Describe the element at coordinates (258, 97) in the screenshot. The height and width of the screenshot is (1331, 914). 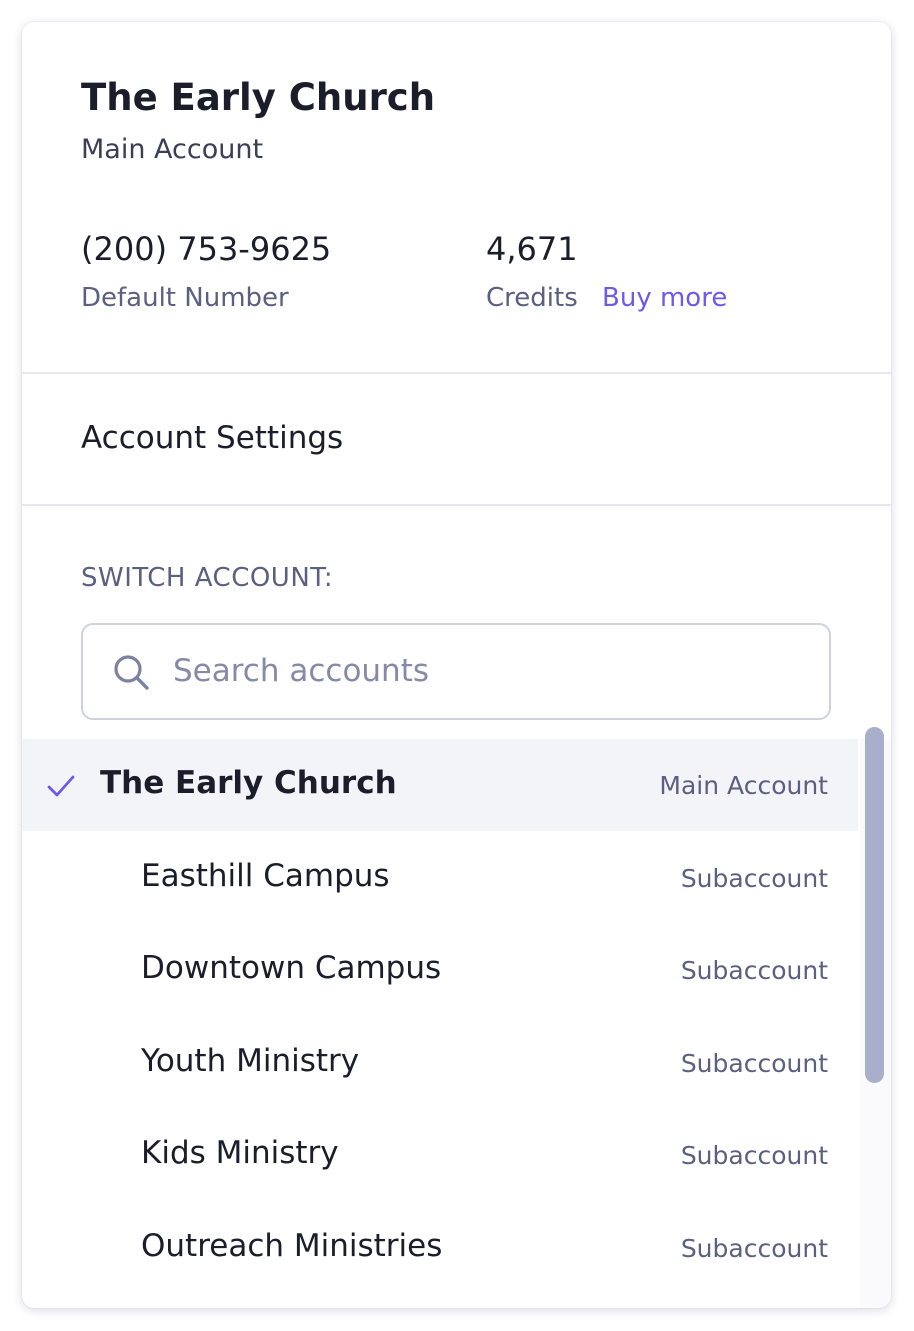
I see `account-name: The Early Church` at that location.